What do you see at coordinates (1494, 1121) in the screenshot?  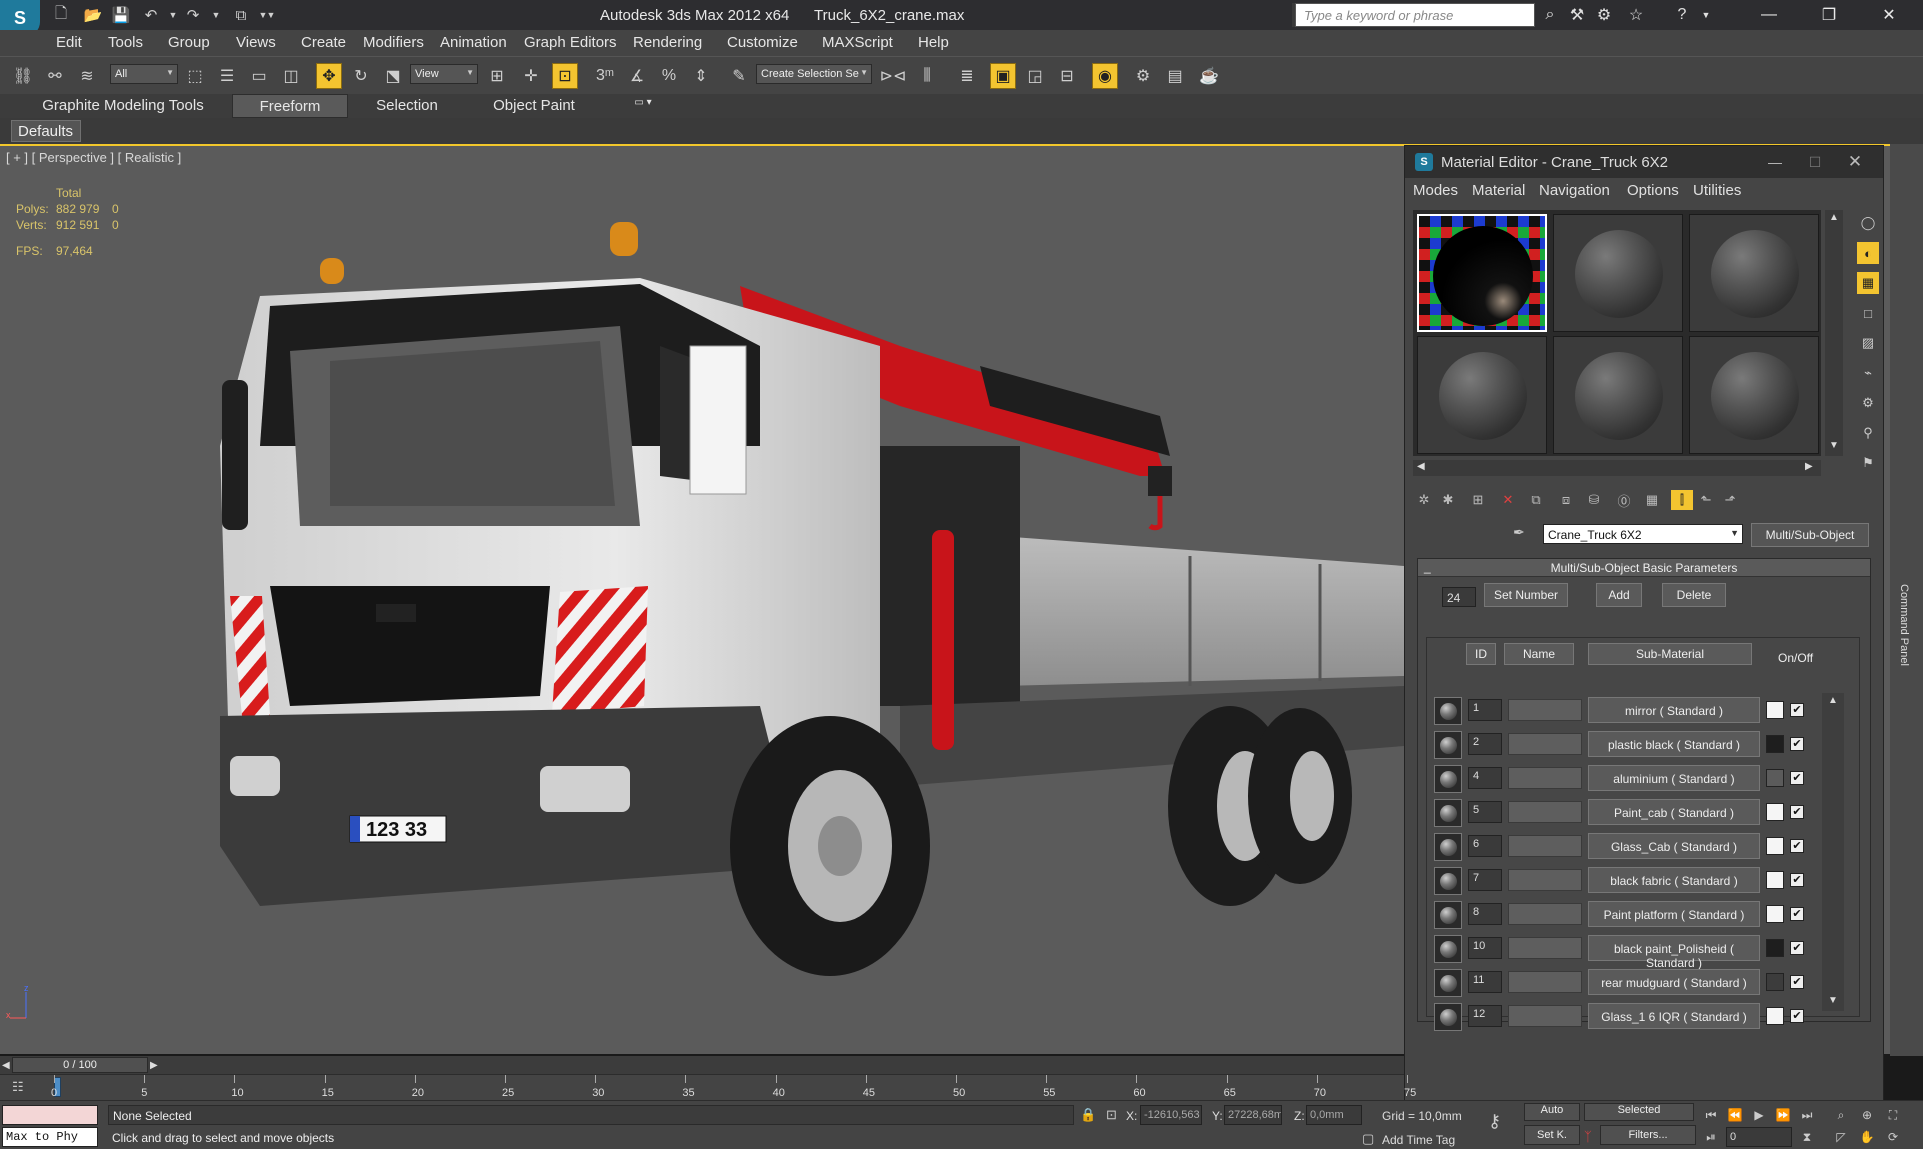 I see `set-key-mode-icon: ⚷` at bounding box center [1494, 1121].